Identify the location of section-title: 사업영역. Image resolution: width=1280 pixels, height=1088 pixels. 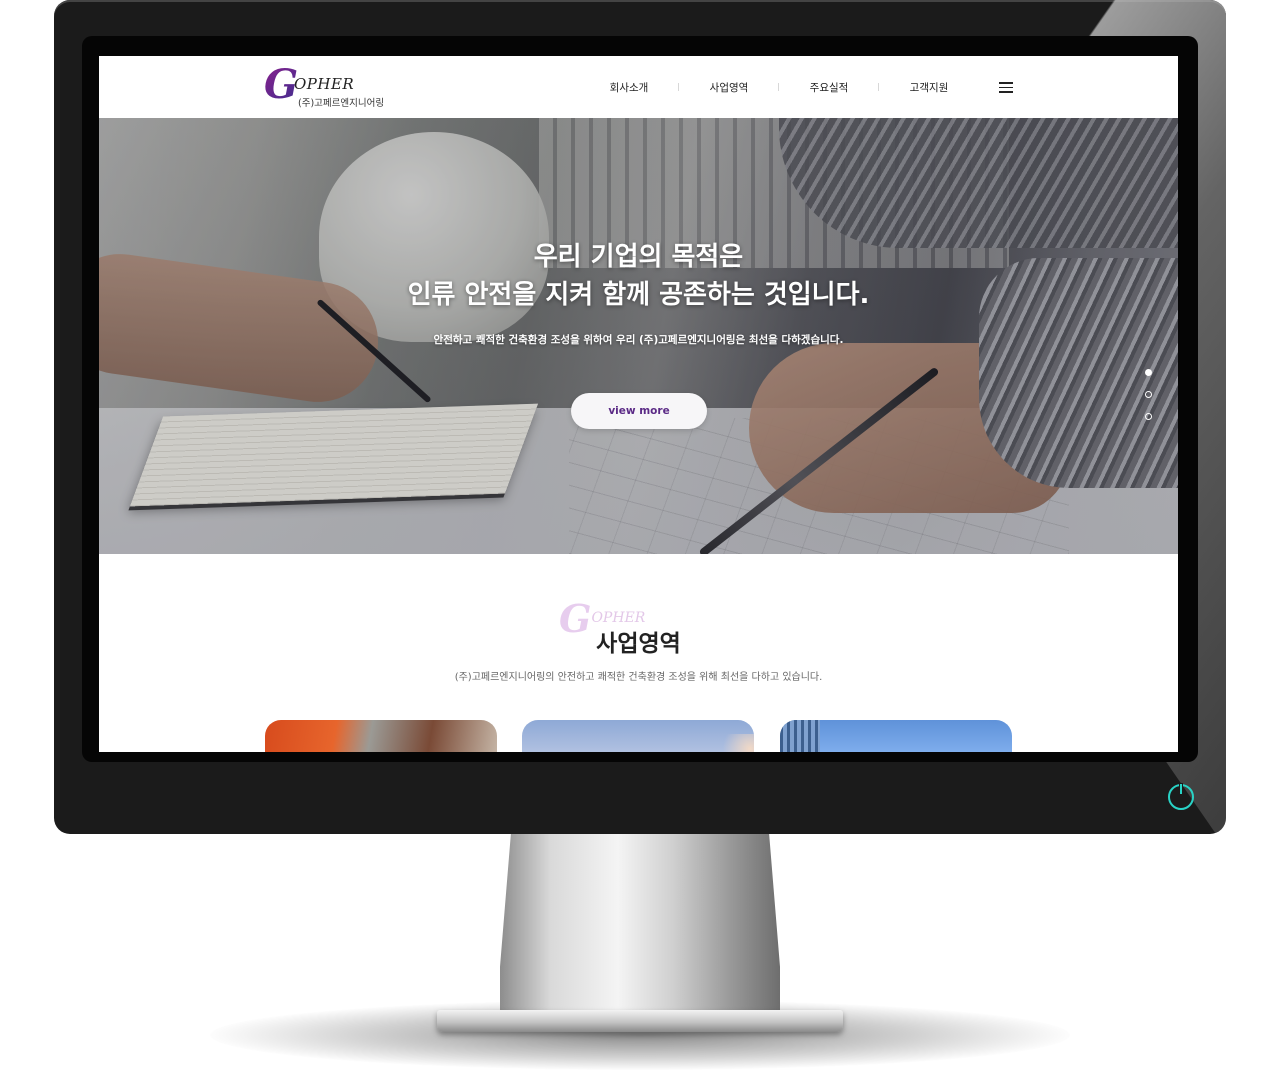
(638, 644).